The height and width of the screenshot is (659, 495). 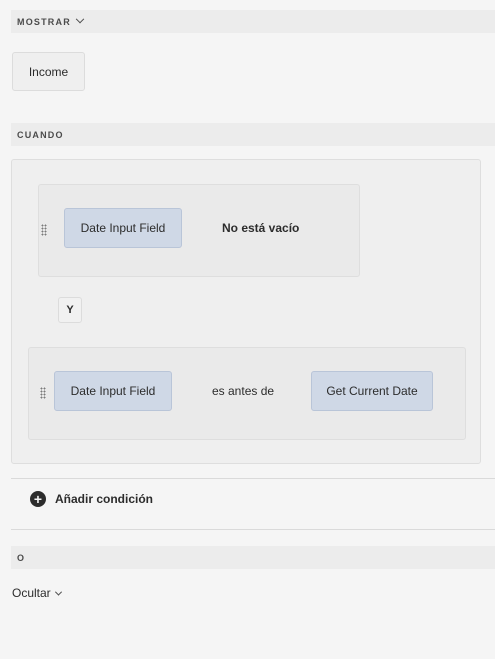 I want to click on condition-2-field-chip: Date Input Field, so click(x=113, y=391).